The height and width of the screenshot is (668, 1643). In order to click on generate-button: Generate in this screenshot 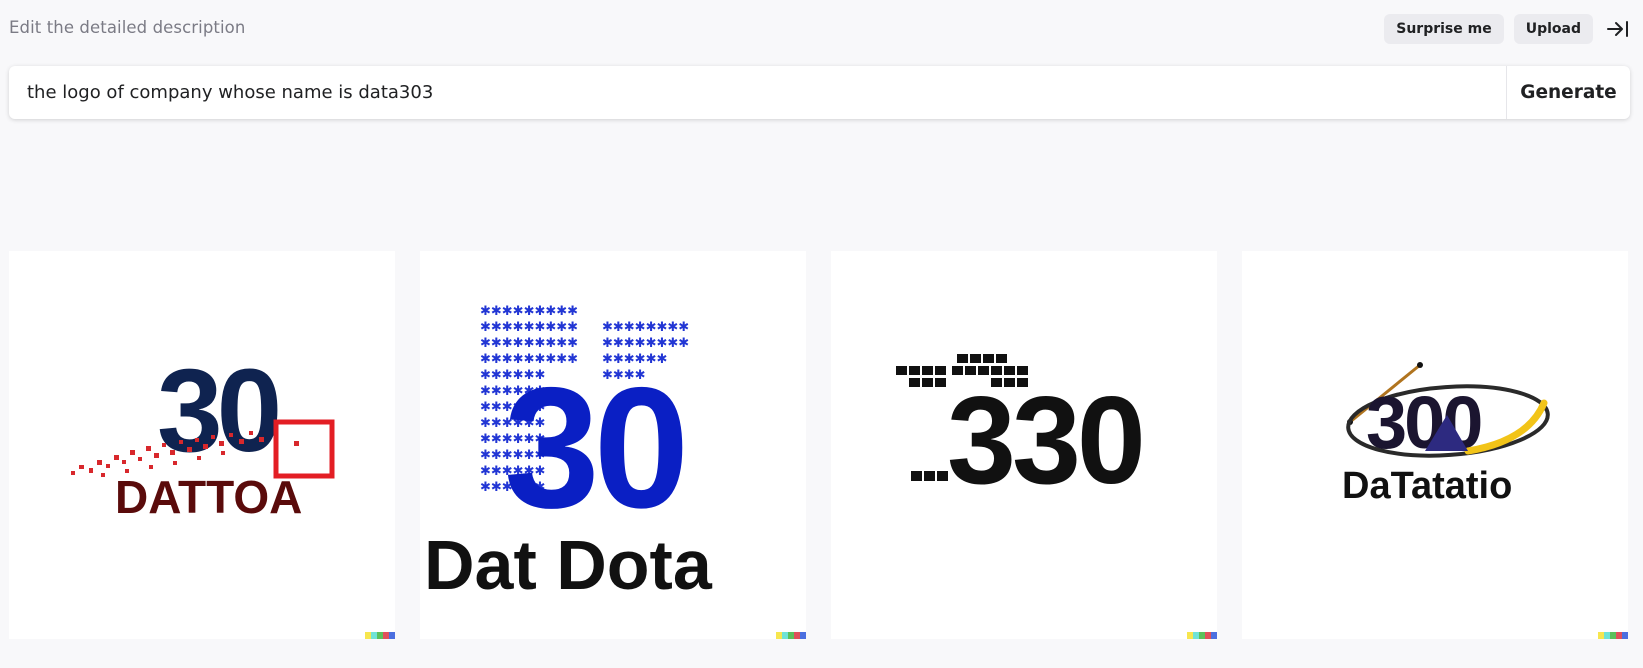, I will do `click(1568, 92)`.